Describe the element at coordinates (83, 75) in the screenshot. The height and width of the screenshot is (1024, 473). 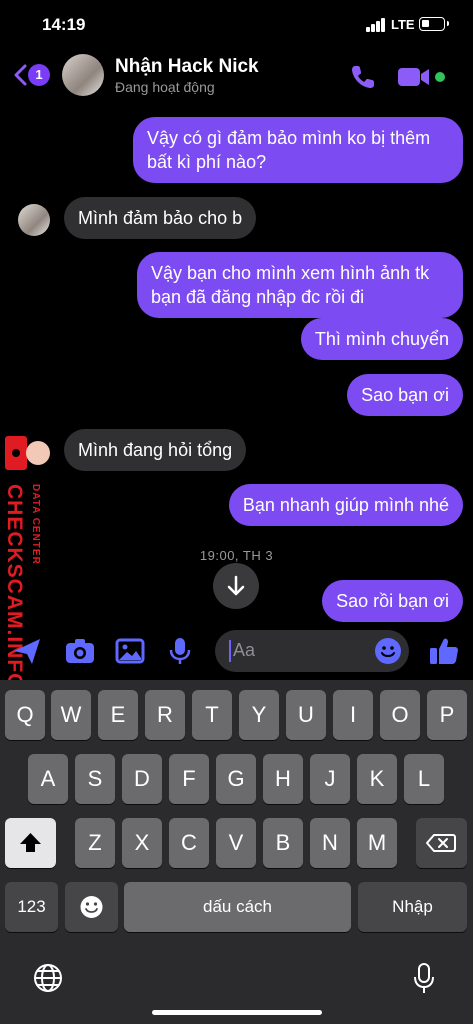
I see `contact-avatar` at that location.